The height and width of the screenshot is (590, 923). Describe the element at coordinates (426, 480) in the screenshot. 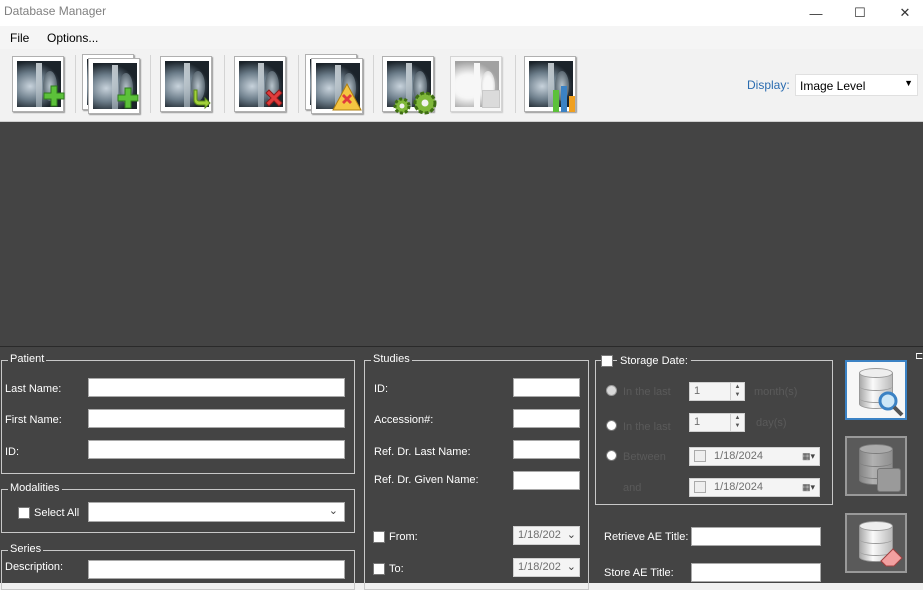

I see `ref-dr-given-name-label: Ref. Dr. Given Name:` at that location.